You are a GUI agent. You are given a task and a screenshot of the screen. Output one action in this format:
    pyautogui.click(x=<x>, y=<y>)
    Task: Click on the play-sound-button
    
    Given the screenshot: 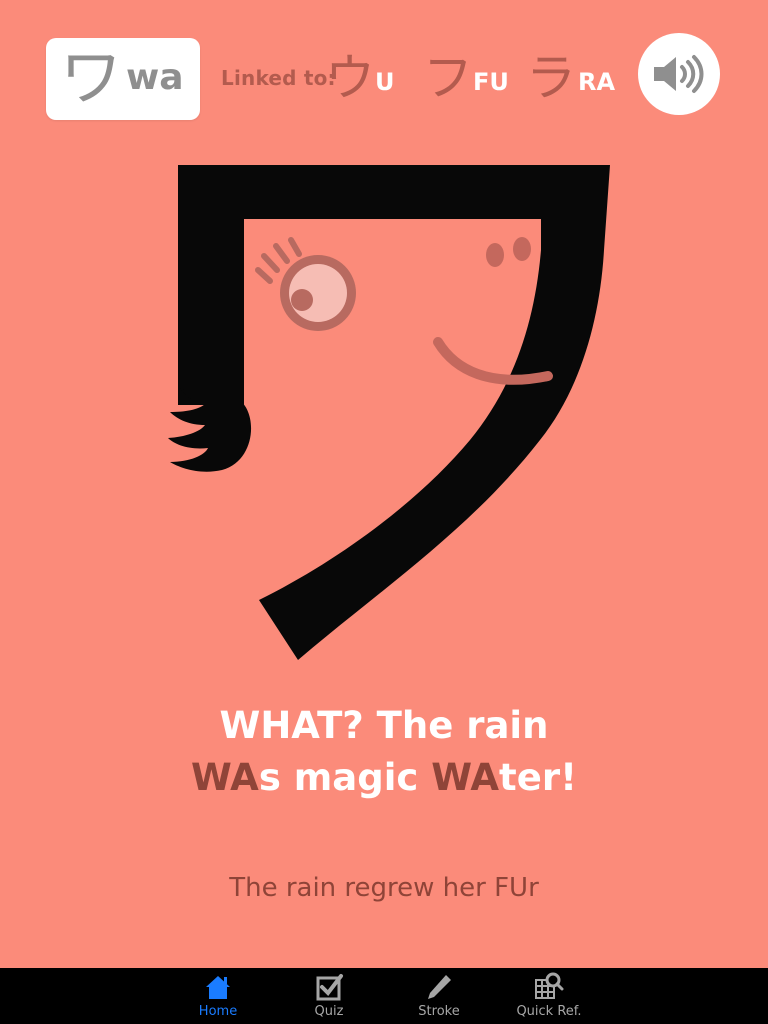 What is the action you would take?
    pyautogui.click(x=679, y=74)
    